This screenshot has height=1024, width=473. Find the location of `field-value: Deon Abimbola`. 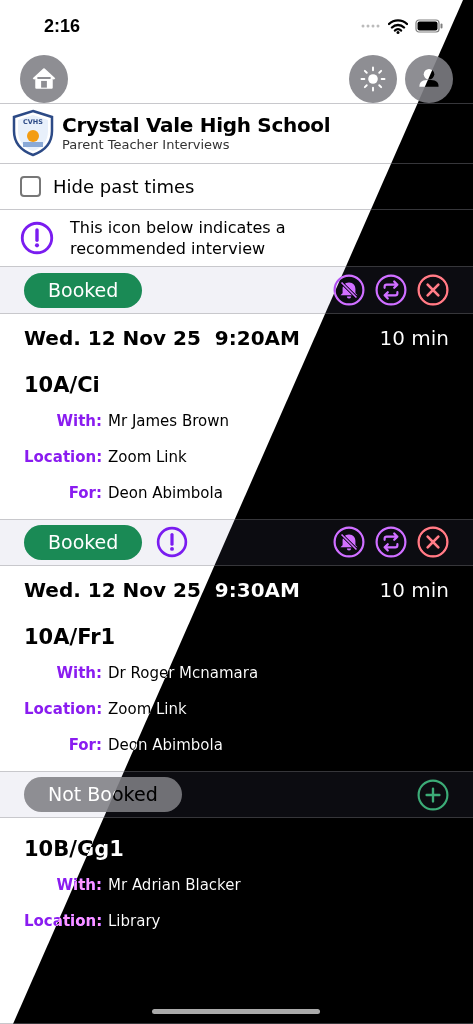

field-value: Deon Abimbola is located at coordinates (166, 493).